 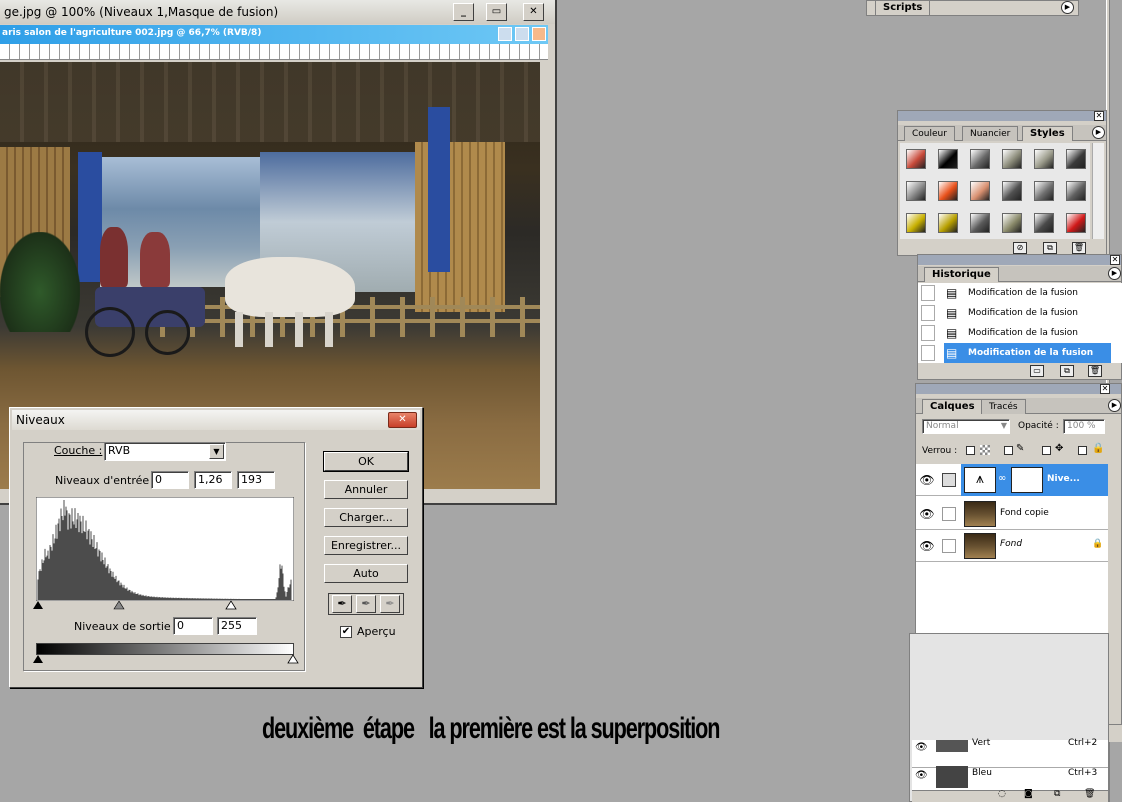 I want to click on input-gamma-field: 1,26, so click(x=213, y=480).